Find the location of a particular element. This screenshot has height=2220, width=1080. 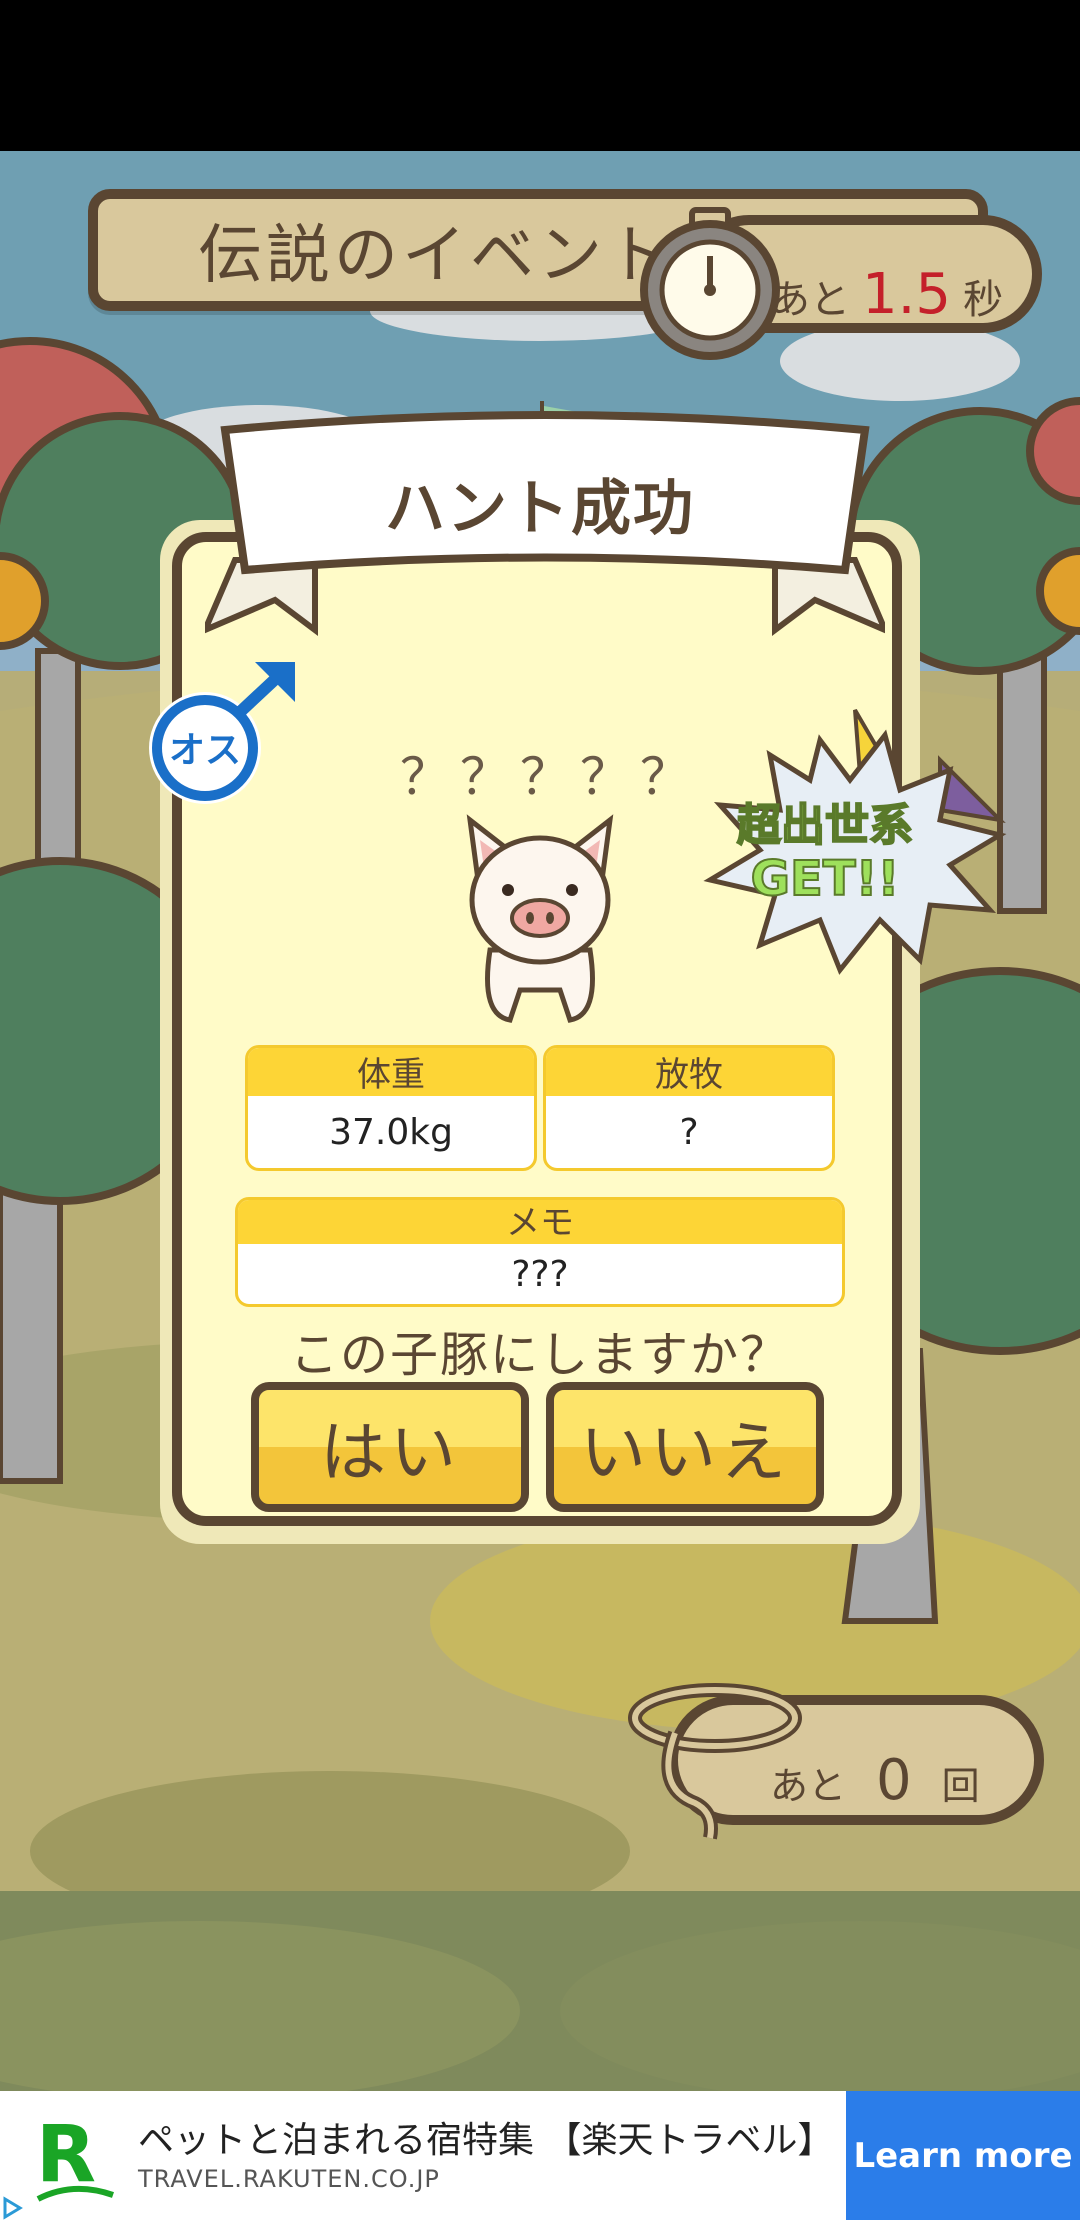

yes-button-label: はい is located at coordinates (390, 1452).